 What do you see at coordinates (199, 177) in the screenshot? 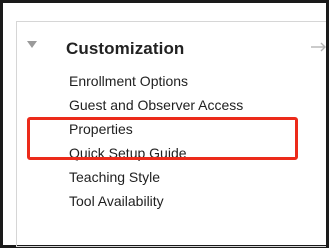
I see `menu-item-teaching-style: Teaching Style` at bounding box center [199, 177].